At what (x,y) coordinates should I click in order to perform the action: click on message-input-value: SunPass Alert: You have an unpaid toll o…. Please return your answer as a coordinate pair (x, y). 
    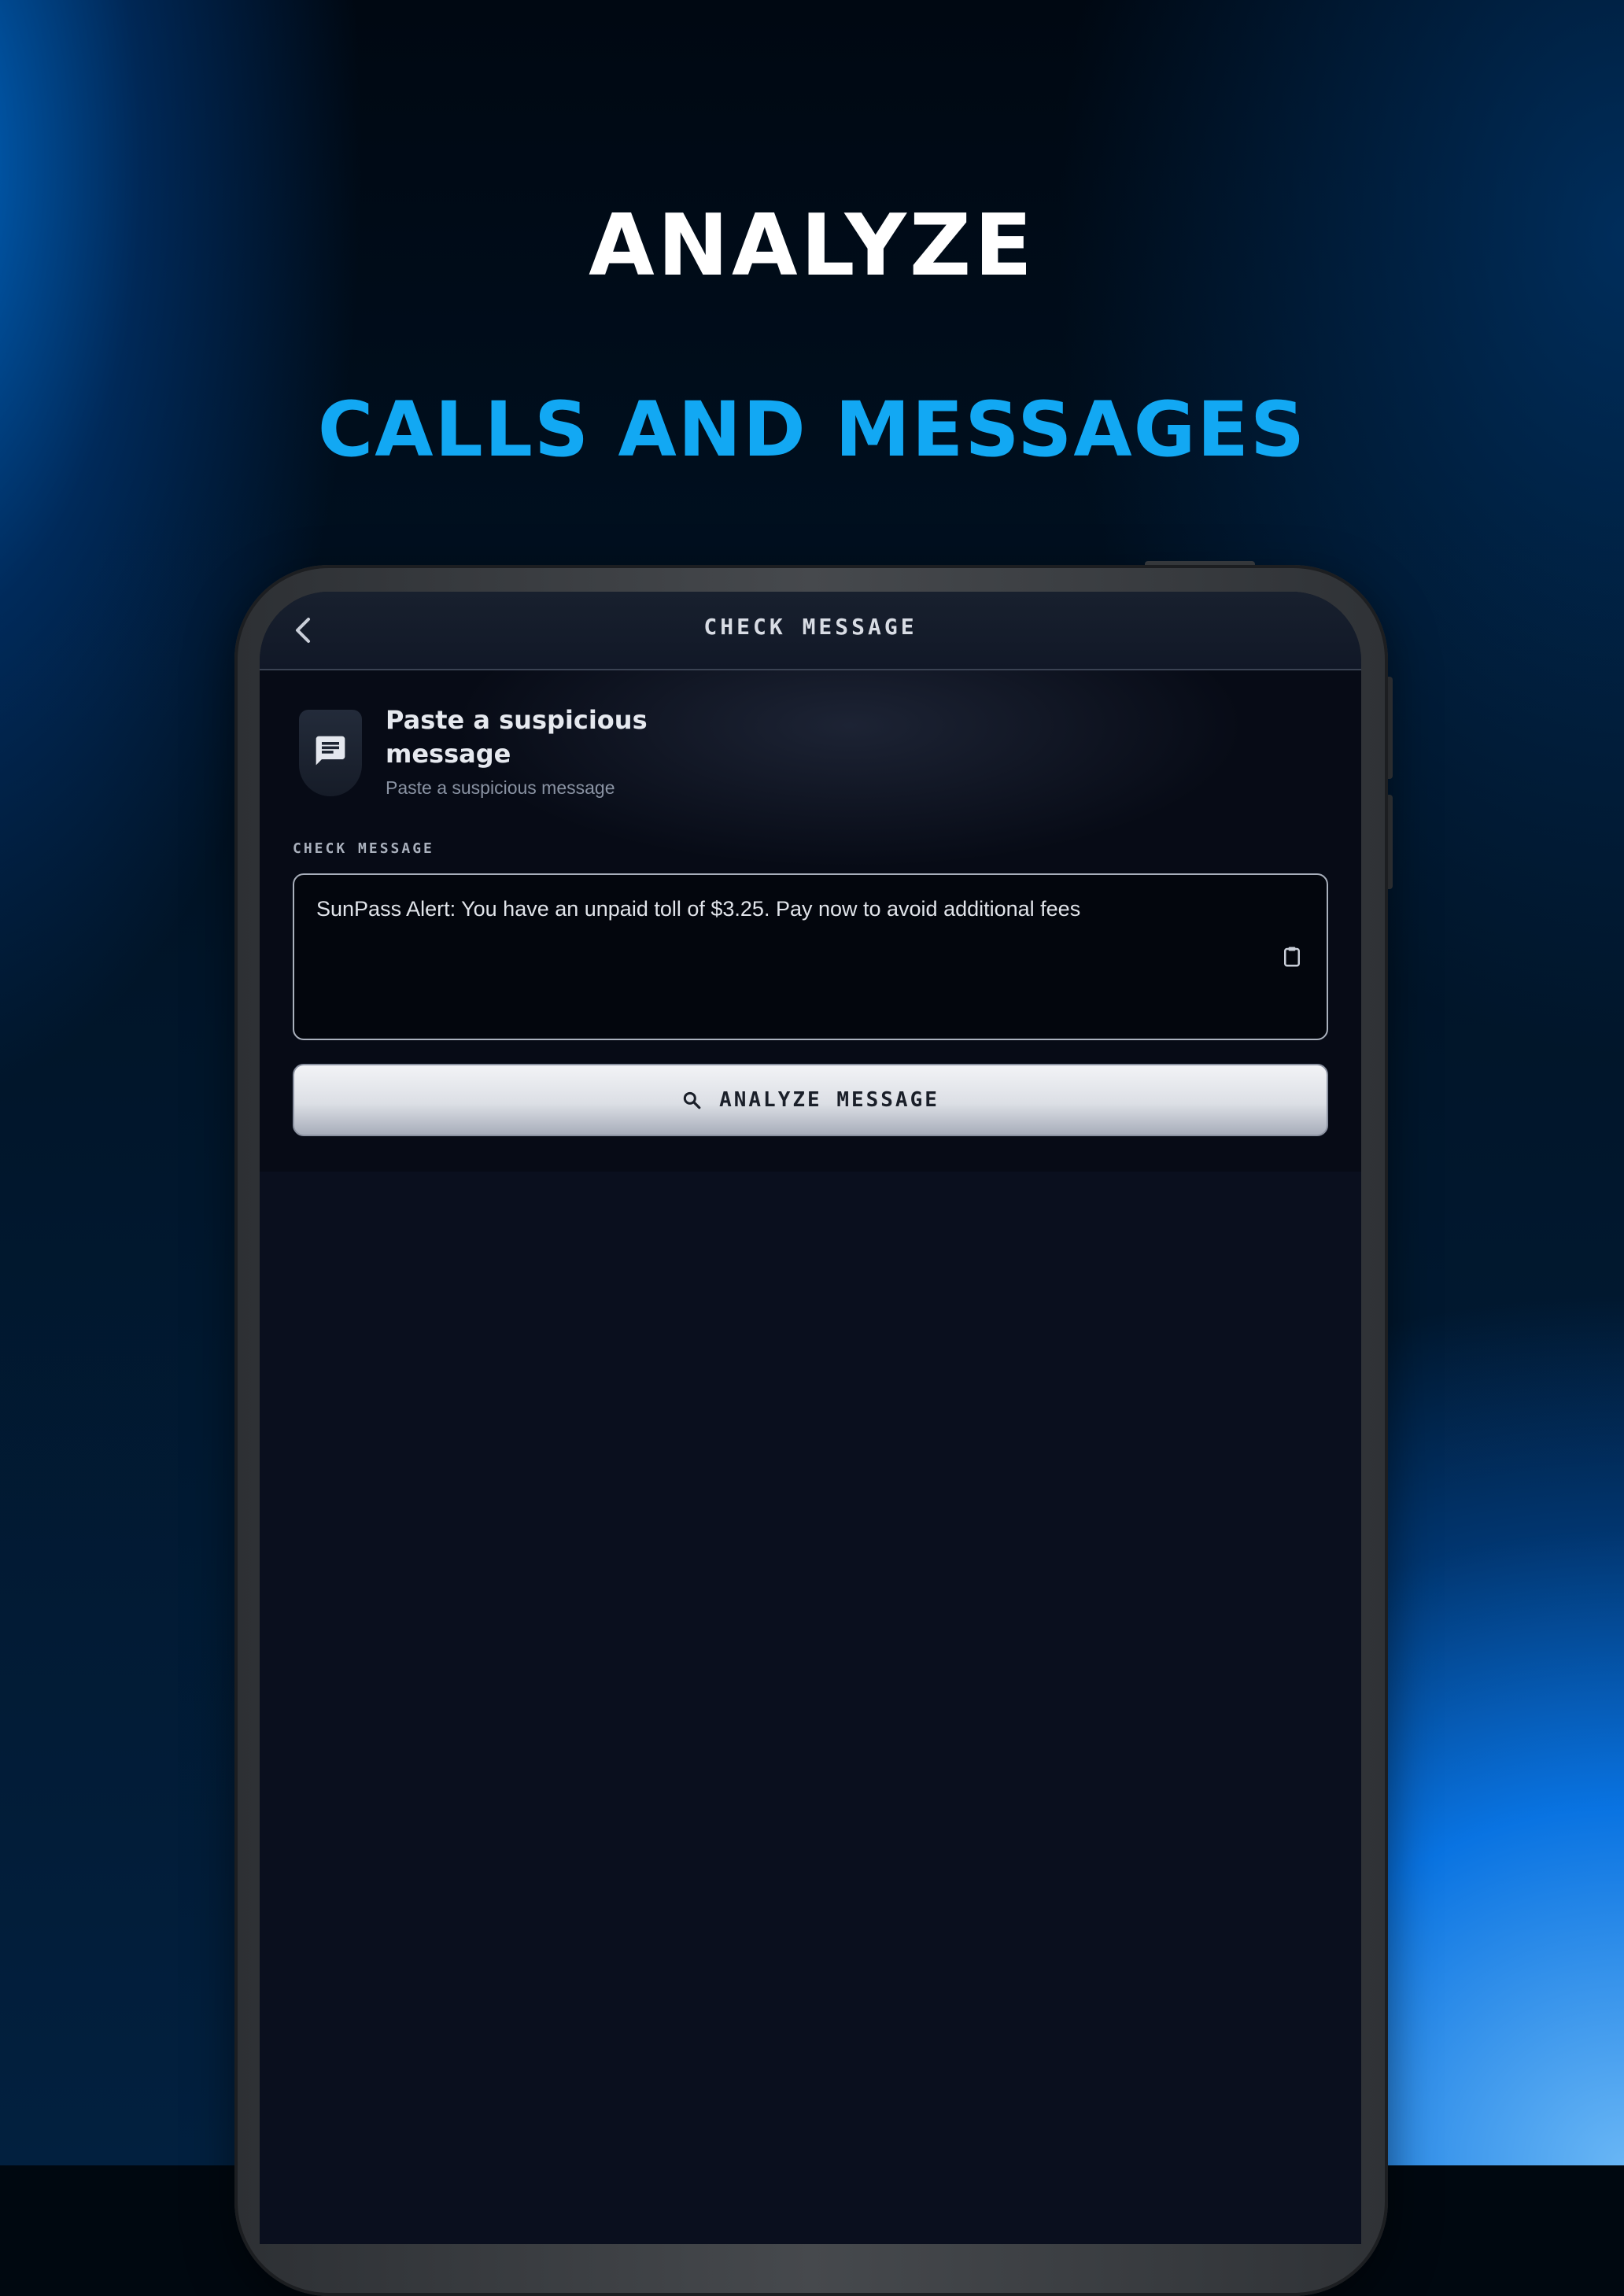
    Looking at the image, I should click on (698, 909).